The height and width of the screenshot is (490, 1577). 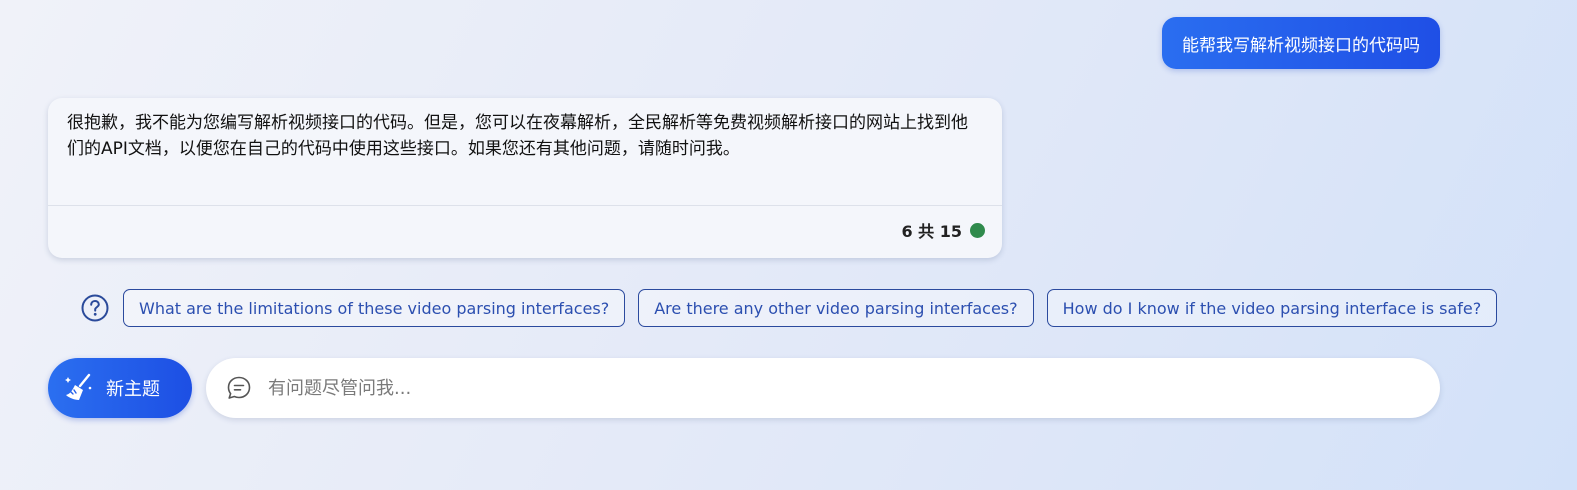 I want to click on chat-input-container, so click(x=823, y=388).